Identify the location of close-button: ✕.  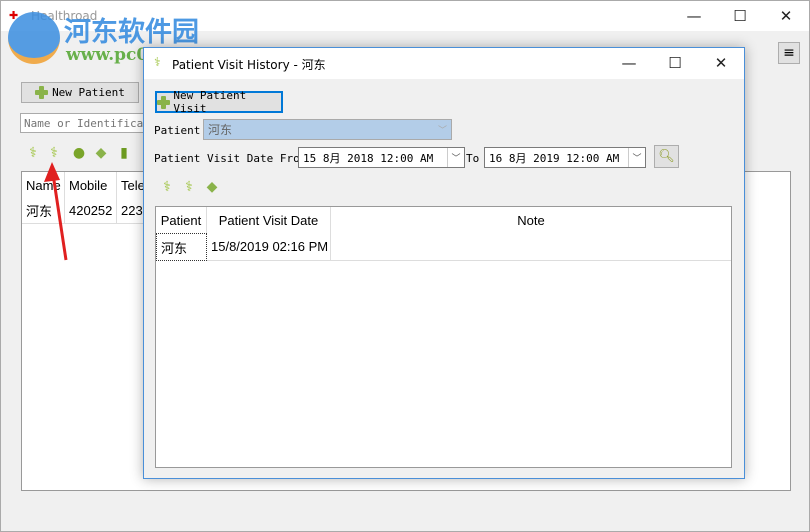
(786, 16).